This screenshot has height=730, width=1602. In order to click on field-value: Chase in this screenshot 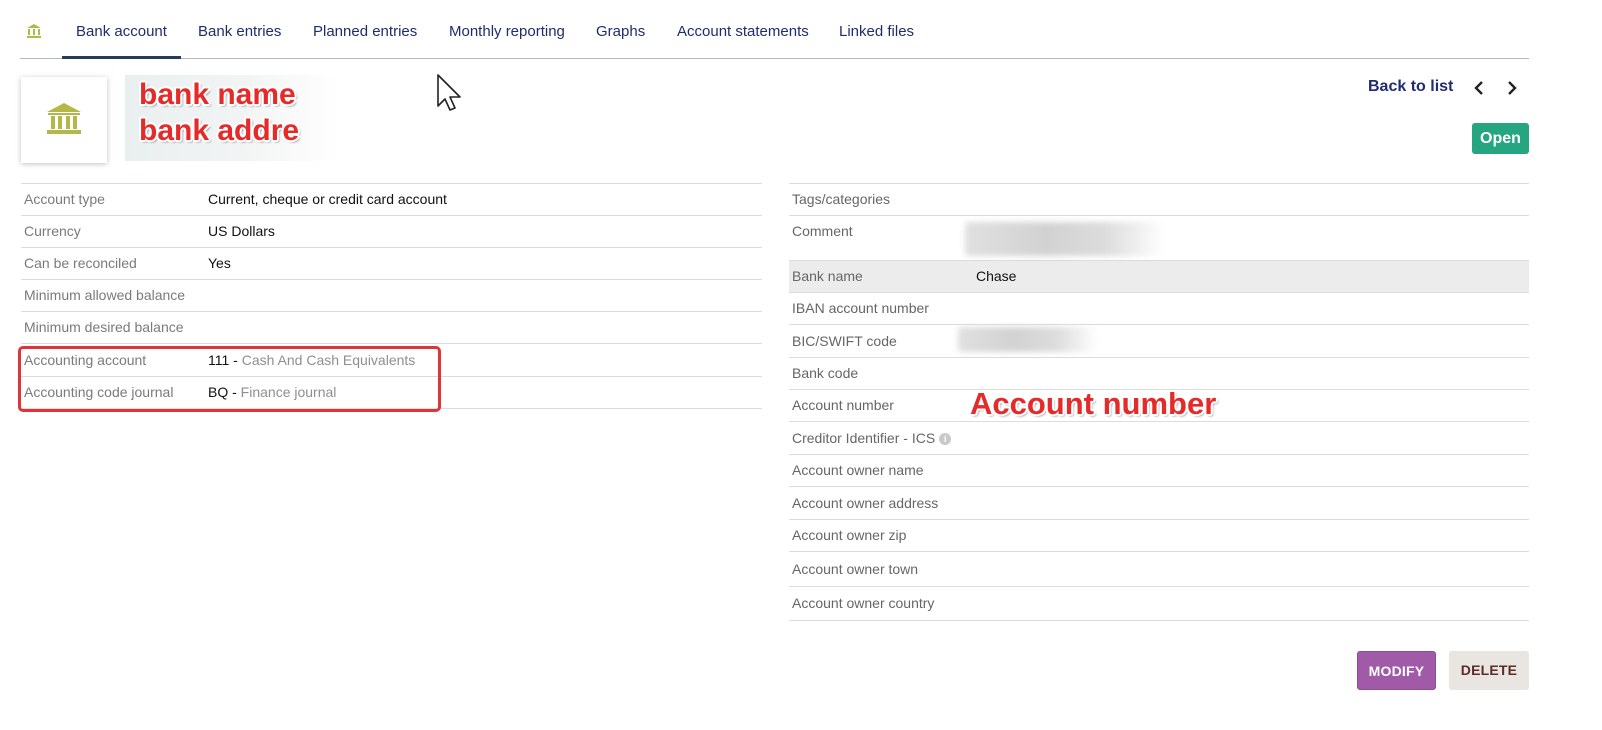, I will do `click(996, 276)`.